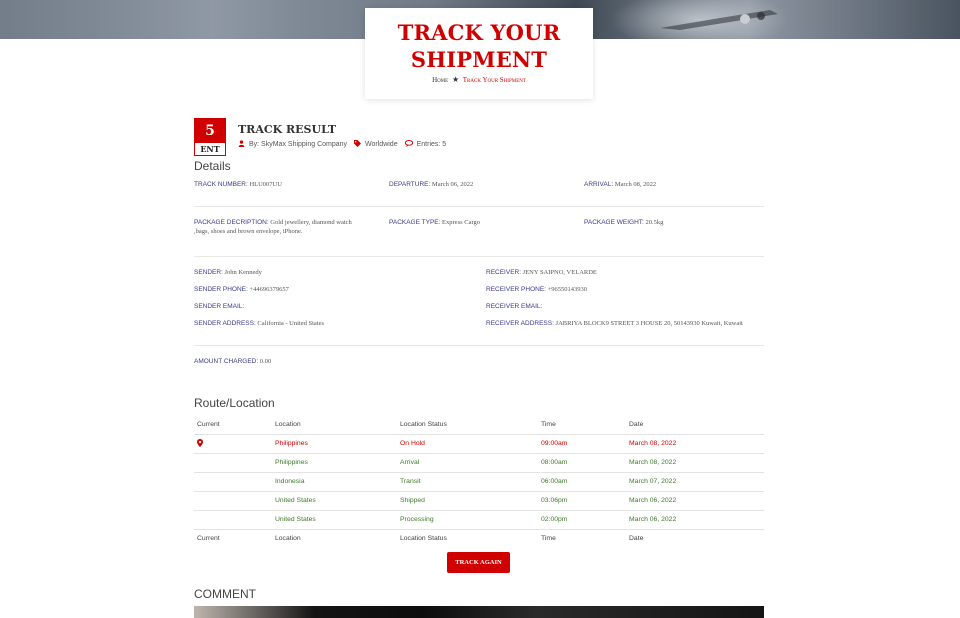 The image size is (960, 618). I want to click on tag-icon, so click(358, 144).